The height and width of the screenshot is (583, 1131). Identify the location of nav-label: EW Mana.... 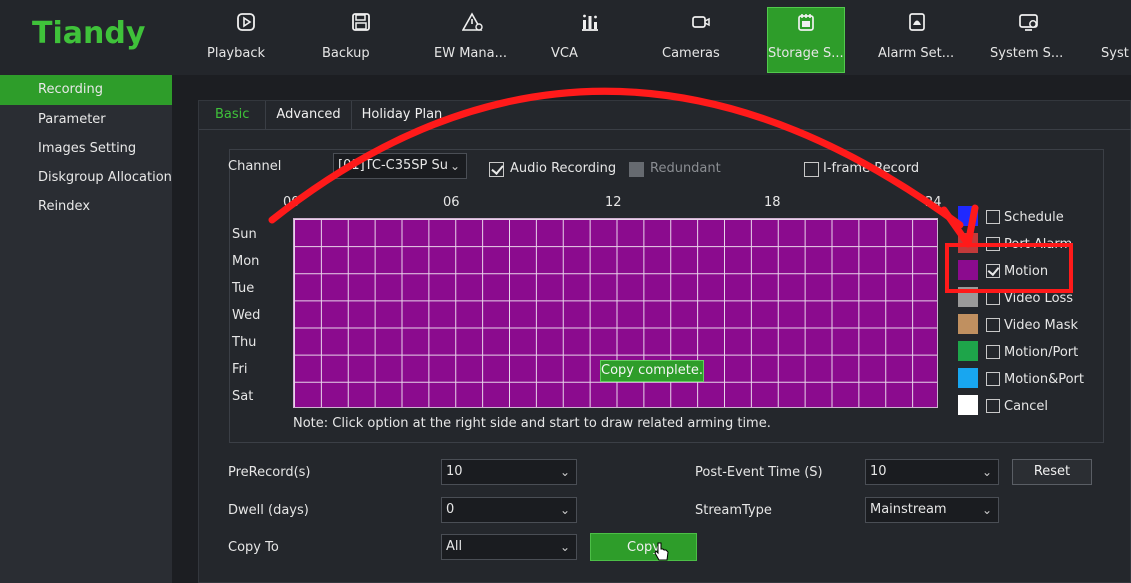
(470, 53).